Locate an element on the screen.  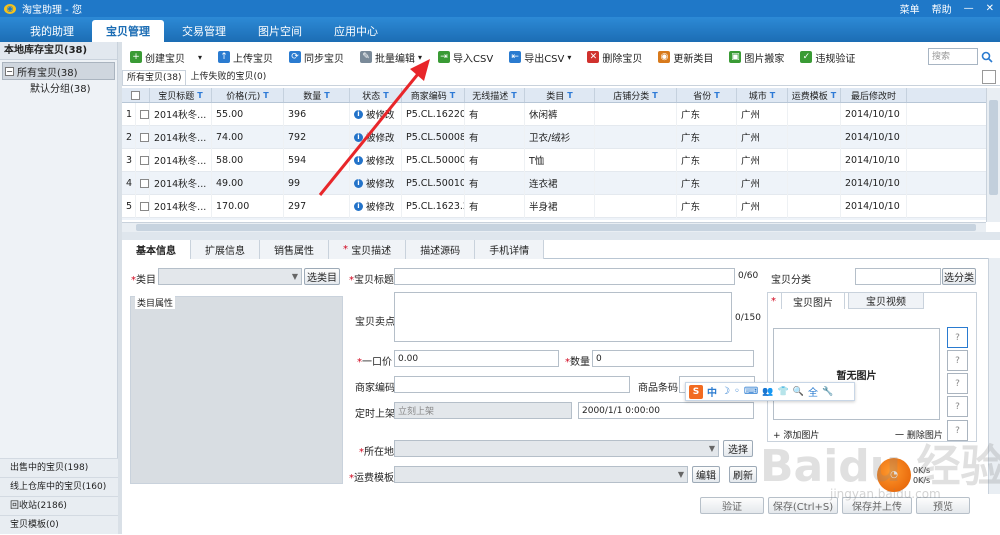
upload-item-button: ↑ 上传宝贝 is located at coordinates (245, 57).